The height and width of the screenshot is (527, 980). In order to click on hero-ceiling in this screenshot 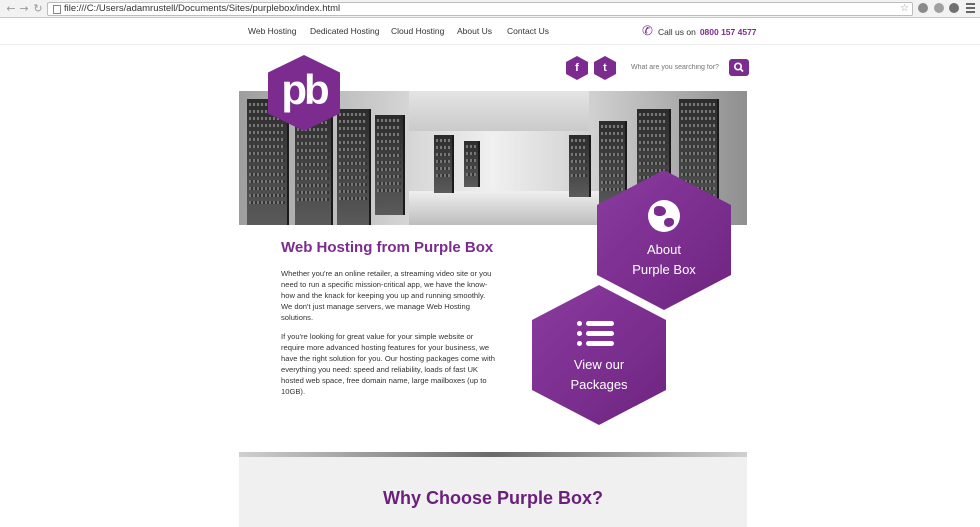, I will do `click(499, 111)`.